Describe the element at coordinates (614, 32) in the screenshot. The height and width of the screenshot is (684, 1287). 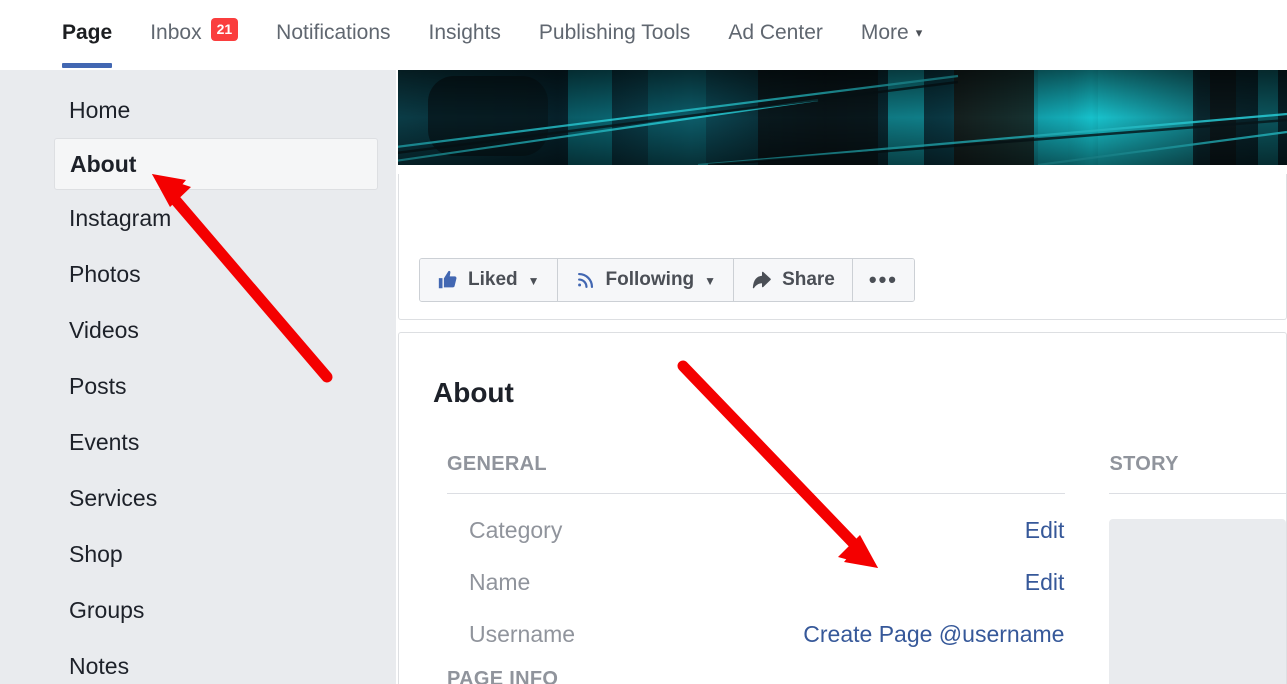
I see `tab-publishing-tools-label: Publishing Tools` at that location.